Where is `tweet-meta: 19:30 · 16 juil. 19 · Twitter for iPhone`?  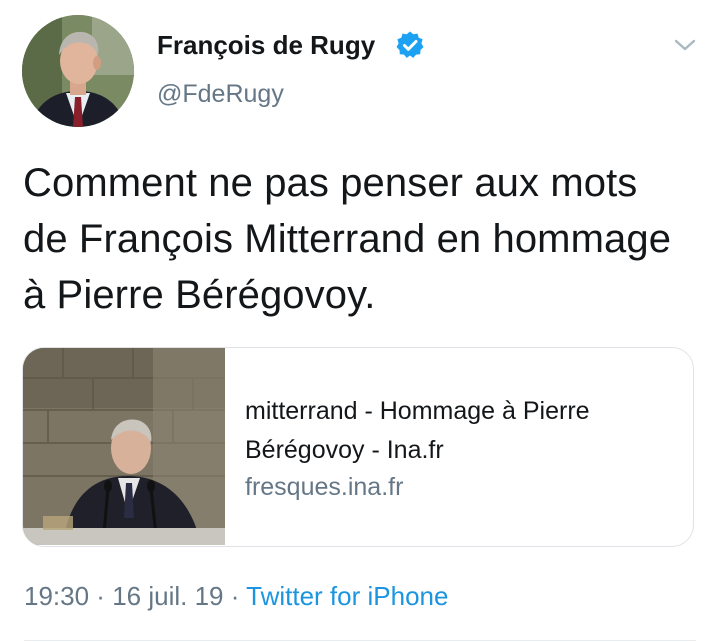
tweet-meta: 19:30 · 16 juil. 19 · Twitter for iPhone is located at coordinates (236, 596).